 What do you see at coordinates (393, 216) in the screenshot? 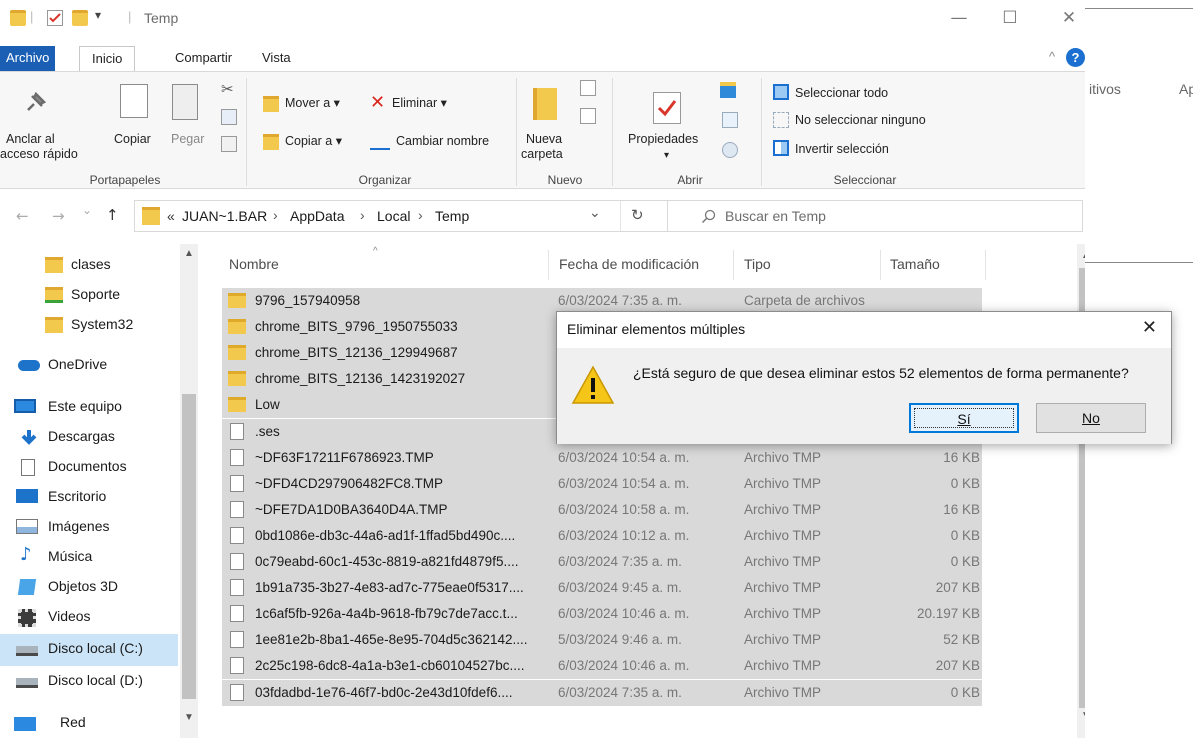
I see `breadcrumb-local: Local` at bounding box center [393, 216].